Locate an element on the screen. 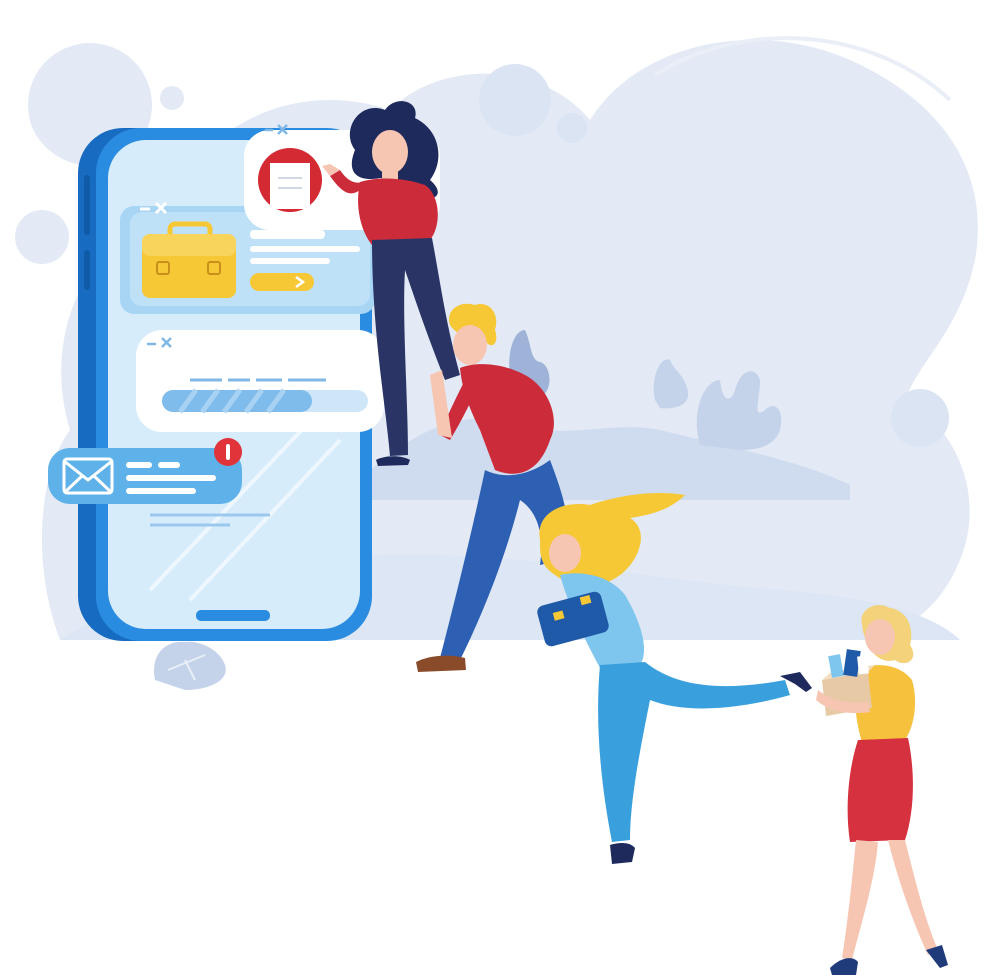  blob-circle-right is located at coordinates (920, 418).